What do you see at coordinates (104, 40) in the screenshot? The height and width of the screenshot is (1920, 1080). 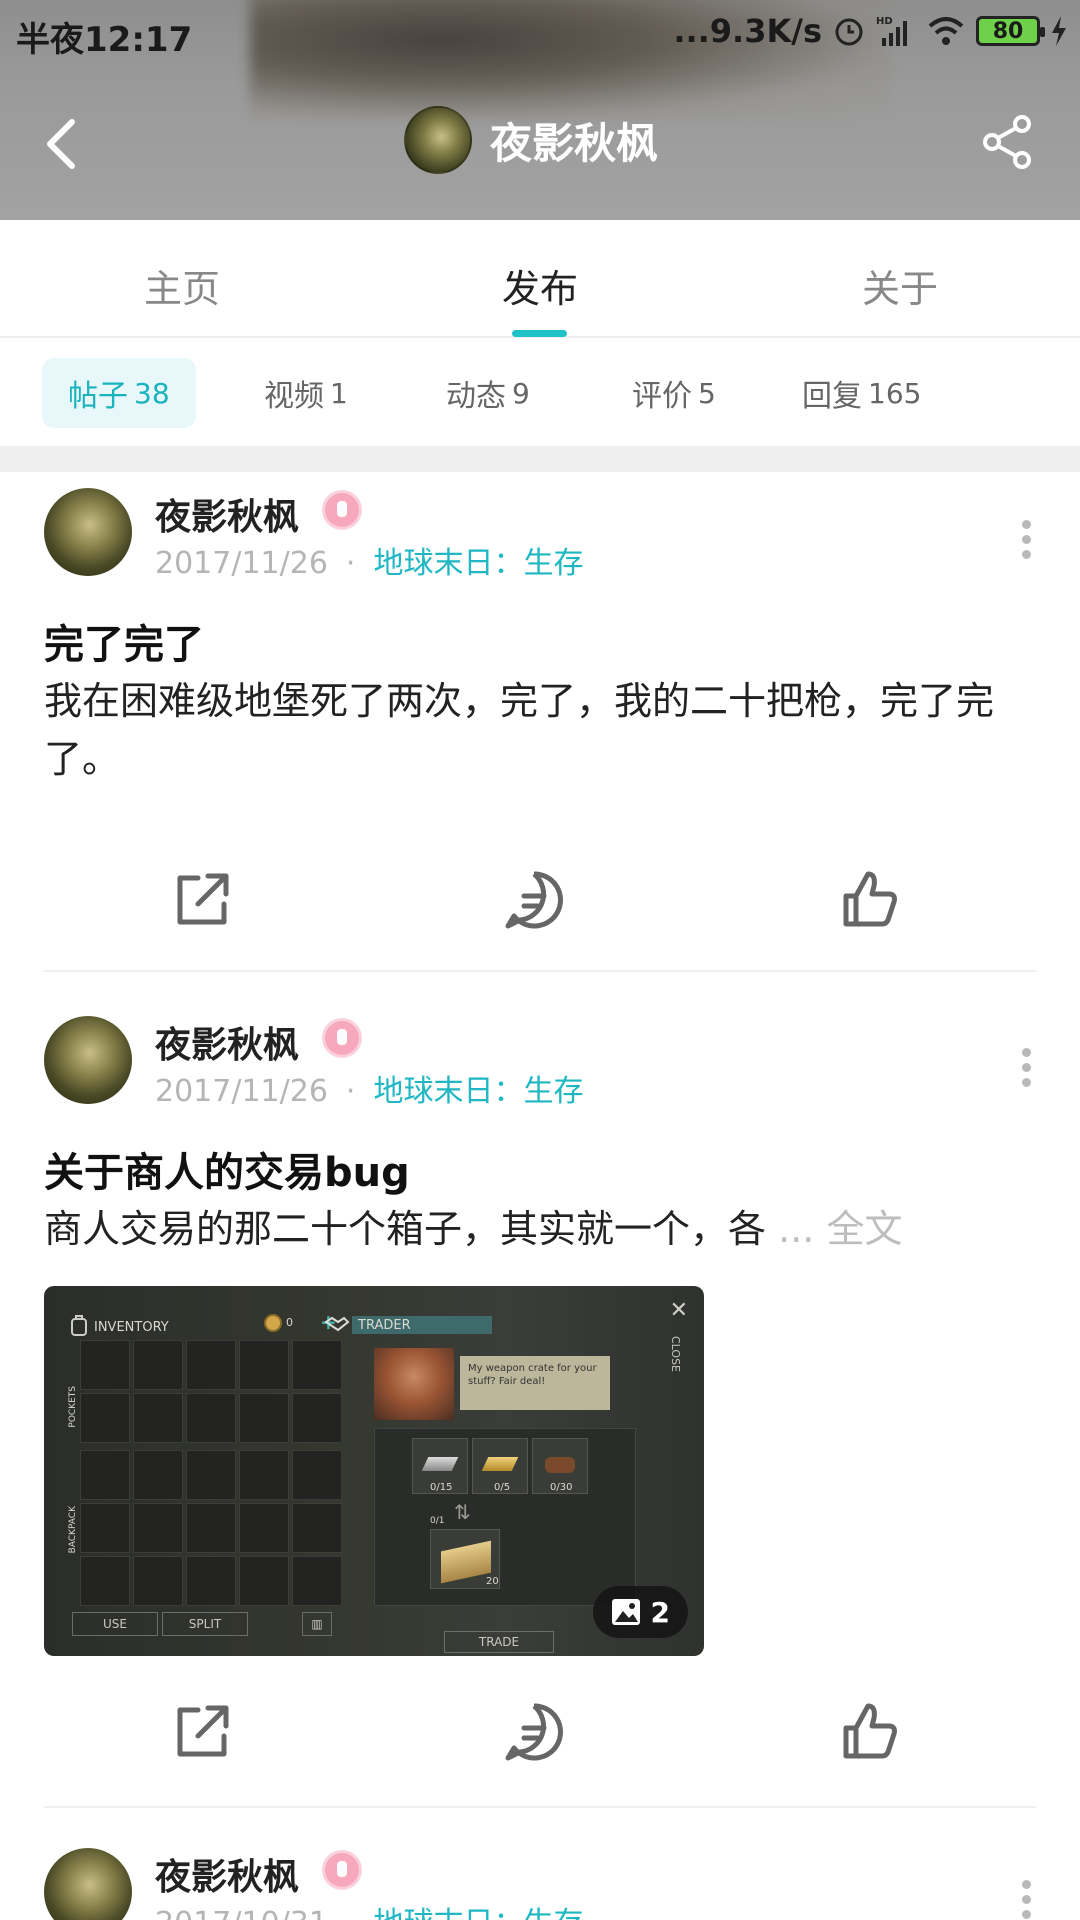 I see `status-time: 半夜12:17` at bounding box center [104, 40].